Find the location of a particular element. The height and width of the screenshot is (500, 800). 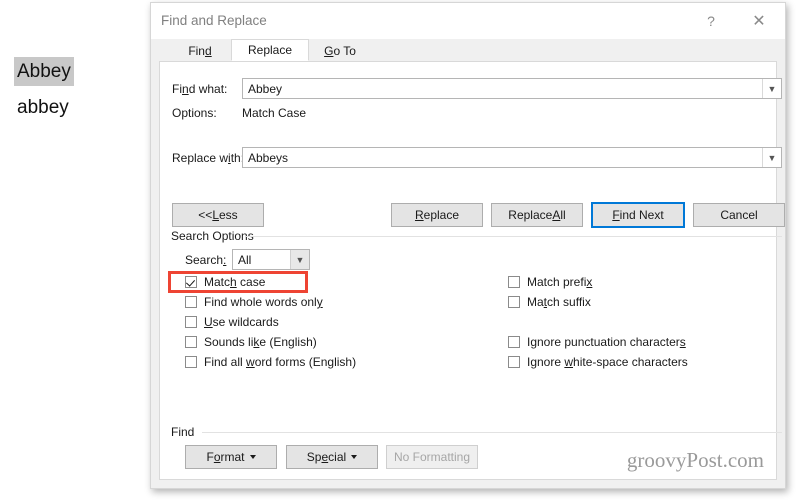

replace-button: Replace is located at coordinates (437, 215).